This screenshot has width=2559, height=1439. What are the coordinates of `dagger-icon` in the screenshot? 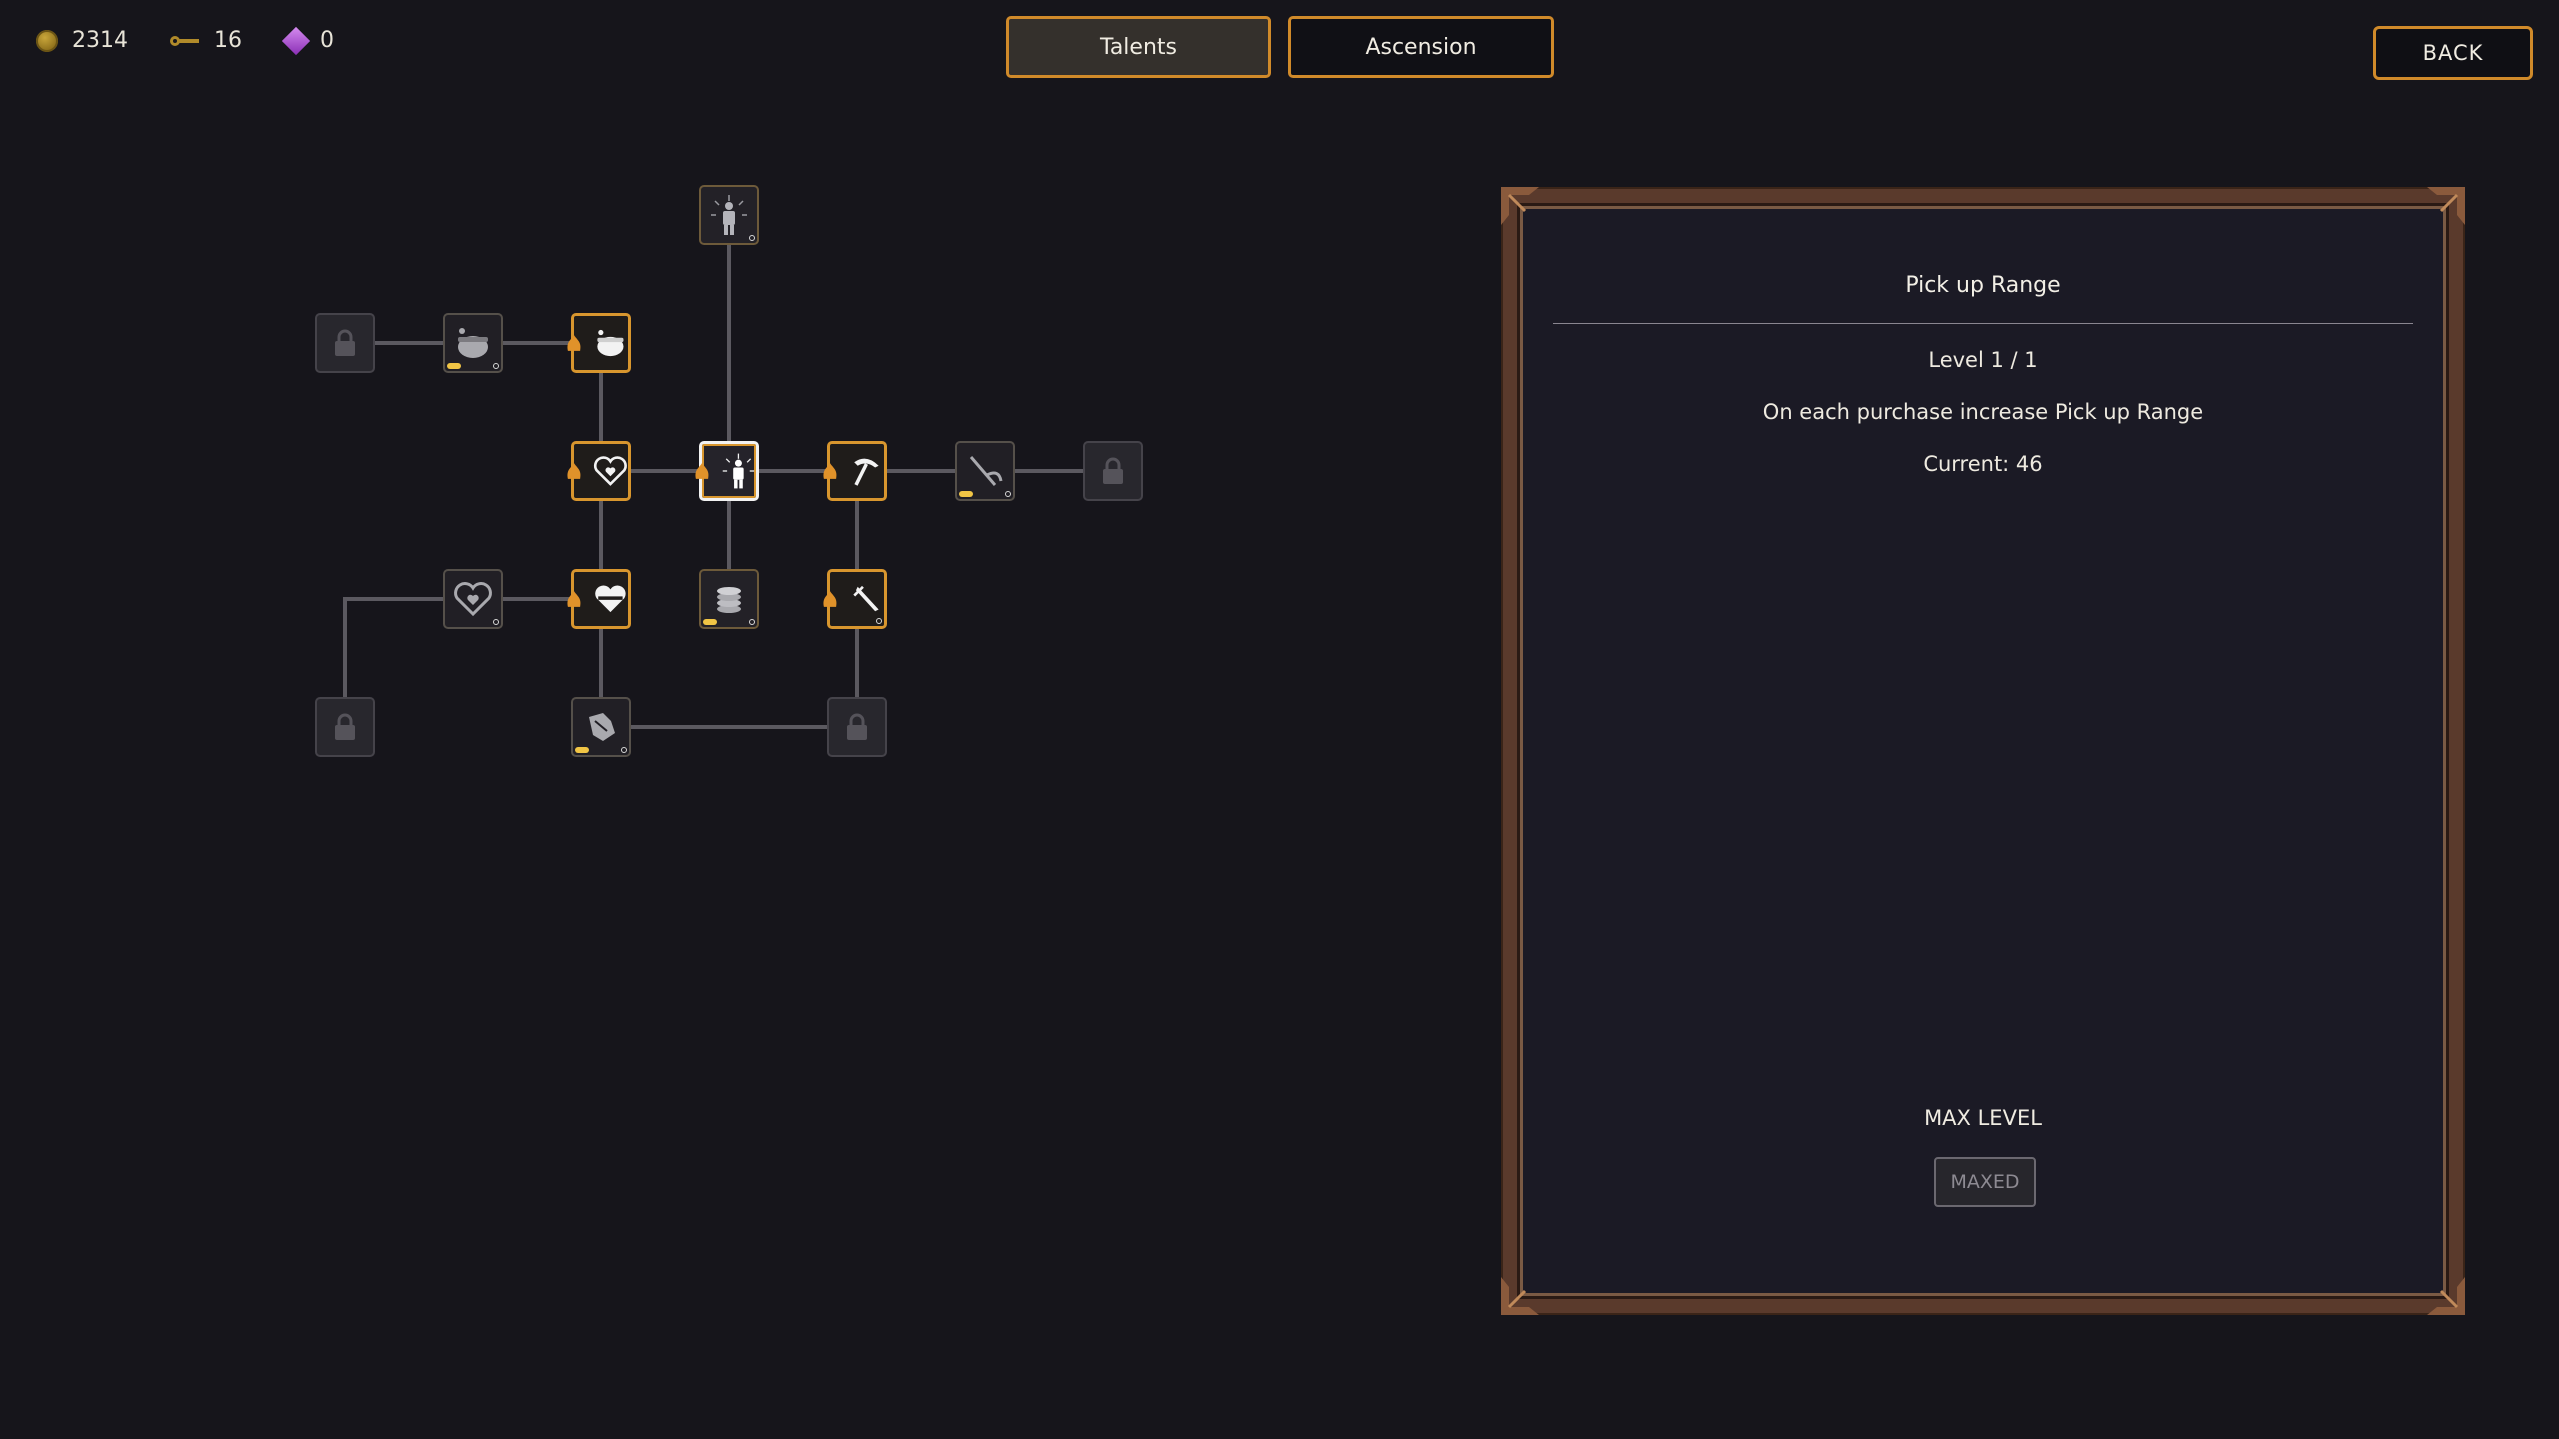 It's located at (866, 598).